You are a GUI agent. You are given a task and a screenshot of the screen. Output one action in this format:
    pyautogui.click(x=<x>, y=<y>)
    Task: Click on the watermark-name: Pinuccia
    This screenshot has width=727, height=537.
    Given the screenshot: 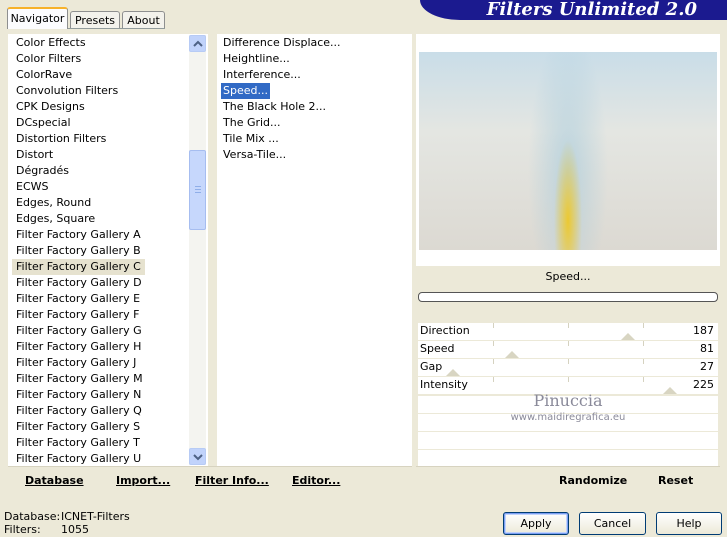 What is the action you would take?
    pyautogui.click(x=568, y=400)
    